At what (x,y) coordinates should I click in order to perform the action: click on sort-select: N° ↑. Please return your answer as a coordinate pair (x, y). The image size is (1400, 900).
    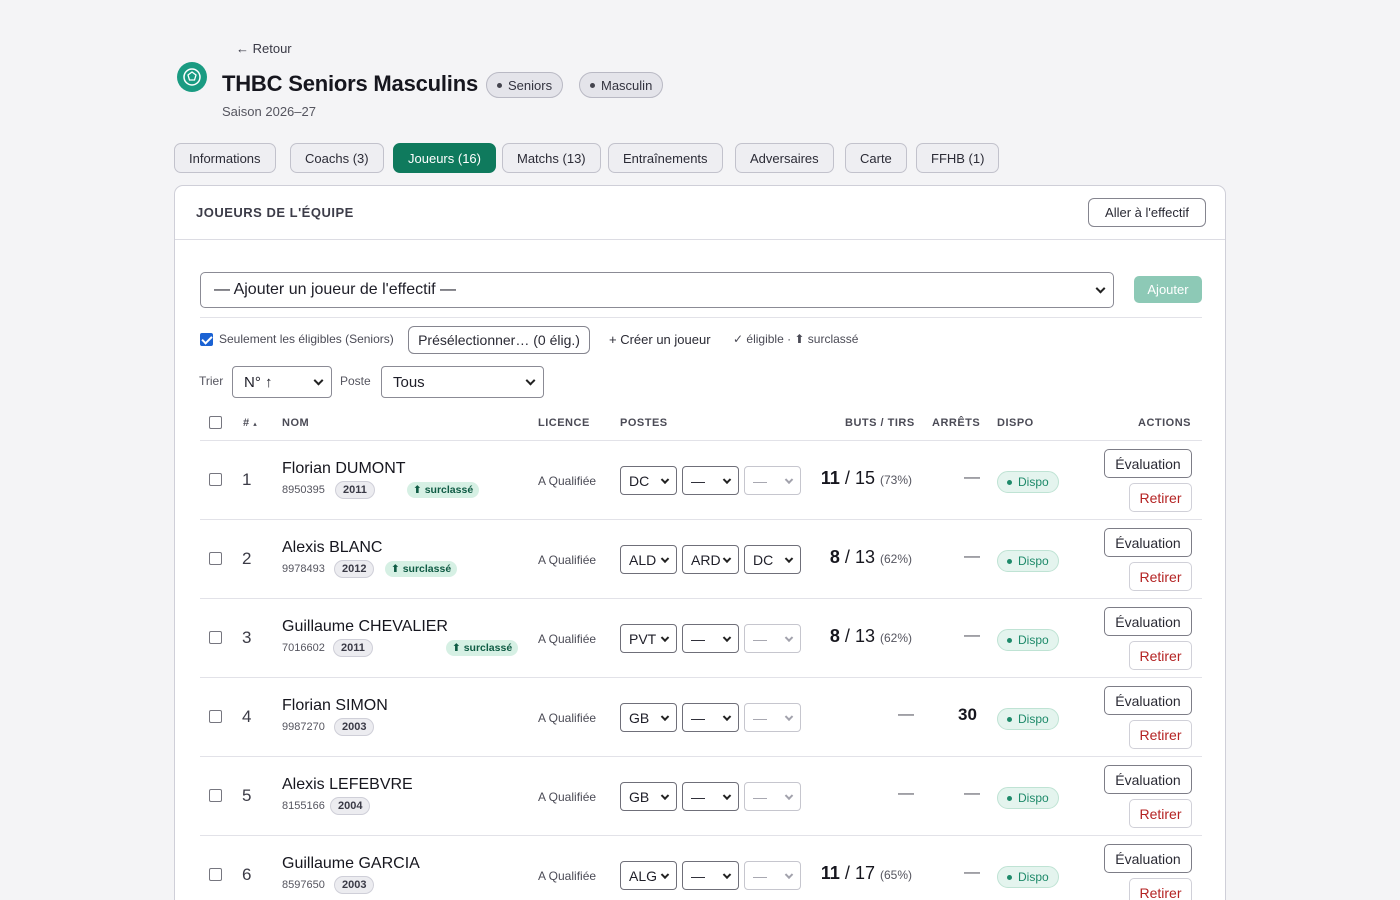
    Looking at the image, I should click on (282, 382).